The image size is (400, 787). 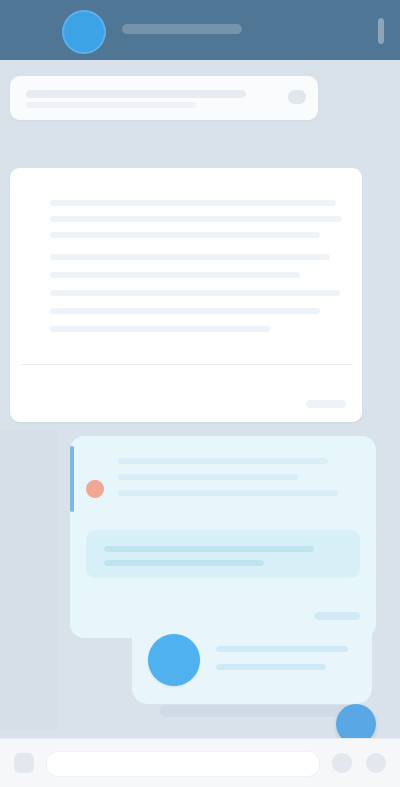 I want to click on avatar, so click(x=84, y=32).